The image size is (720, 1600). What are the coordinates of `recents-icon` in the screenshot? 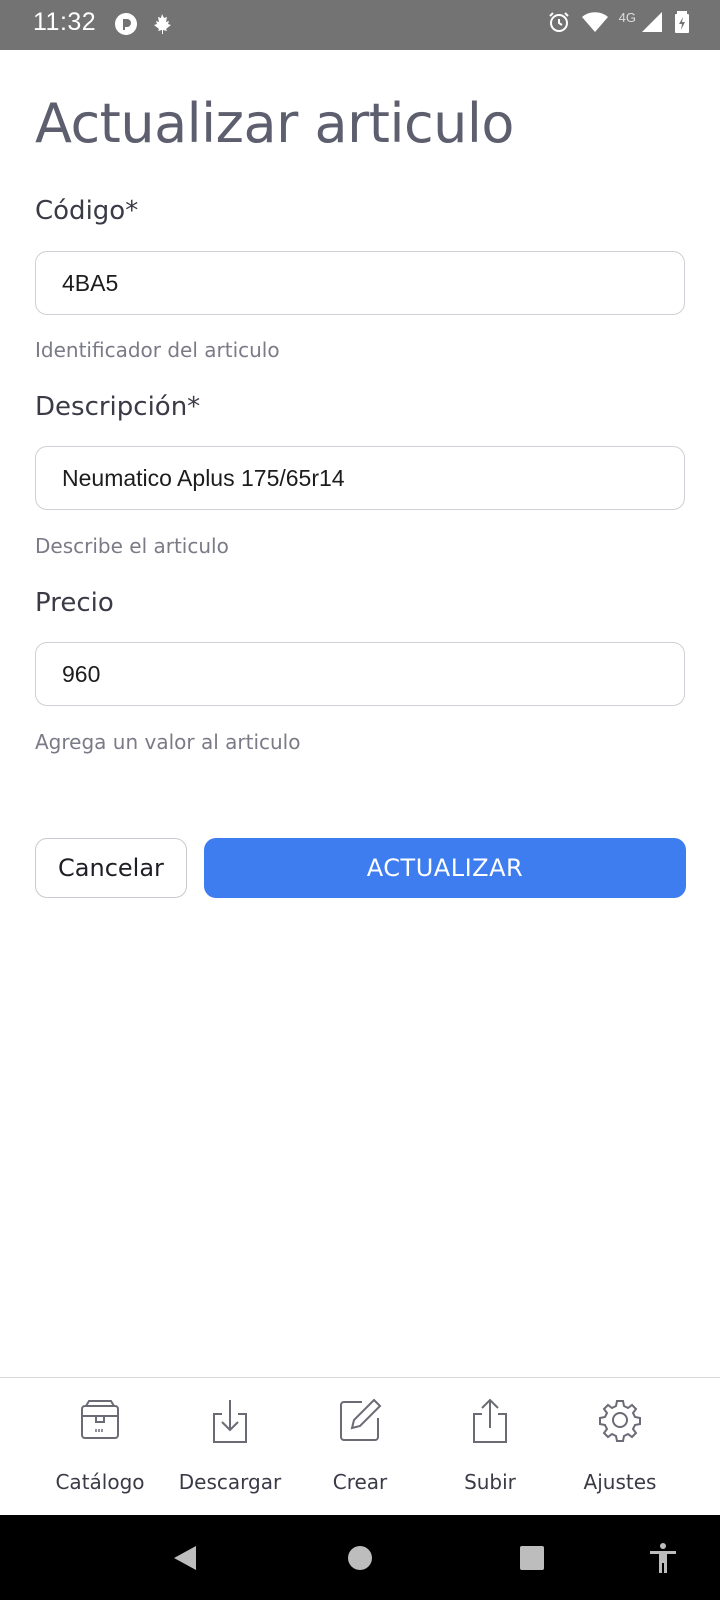 It's located at (532, 1557).